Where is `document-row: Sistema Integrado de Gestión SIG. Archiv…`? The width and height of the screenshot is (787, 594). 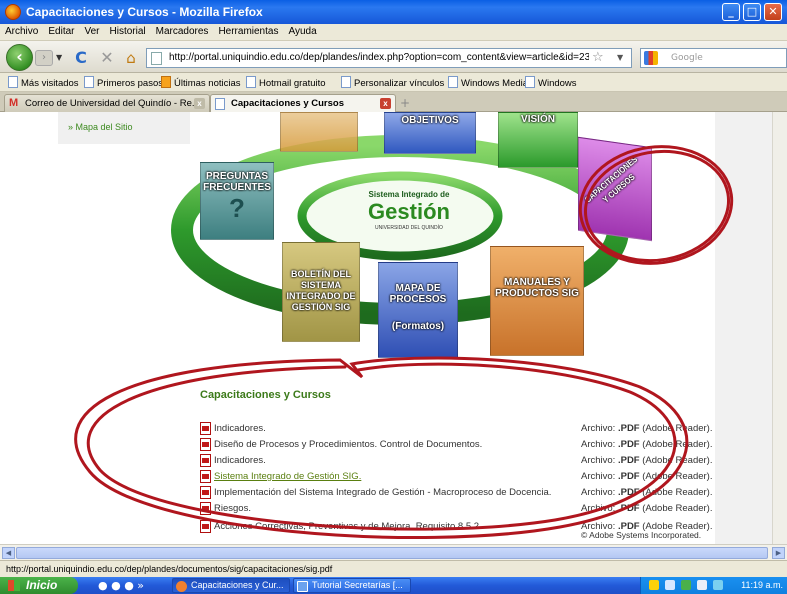
document-row: Sistema Integrado de Gestión SIG. Archiv… is located at coordinates (458, 477).